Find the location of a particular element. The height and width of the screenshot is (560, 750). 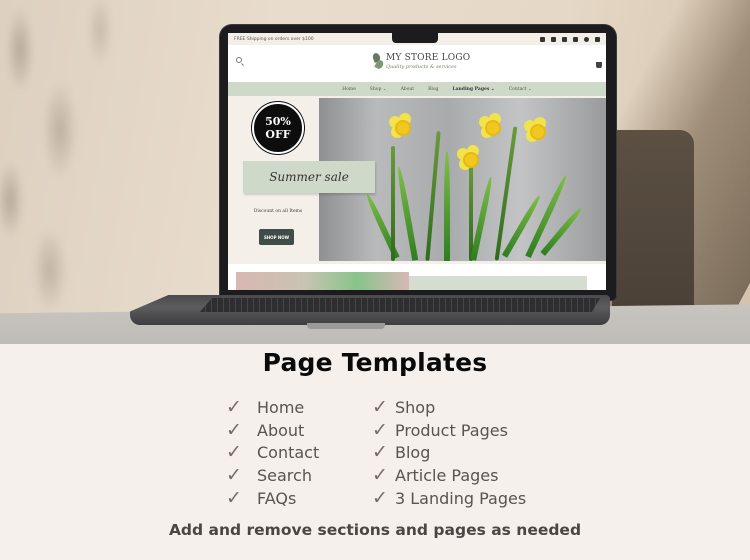

page-title: Page Templates is located at coordinates (375, 362).